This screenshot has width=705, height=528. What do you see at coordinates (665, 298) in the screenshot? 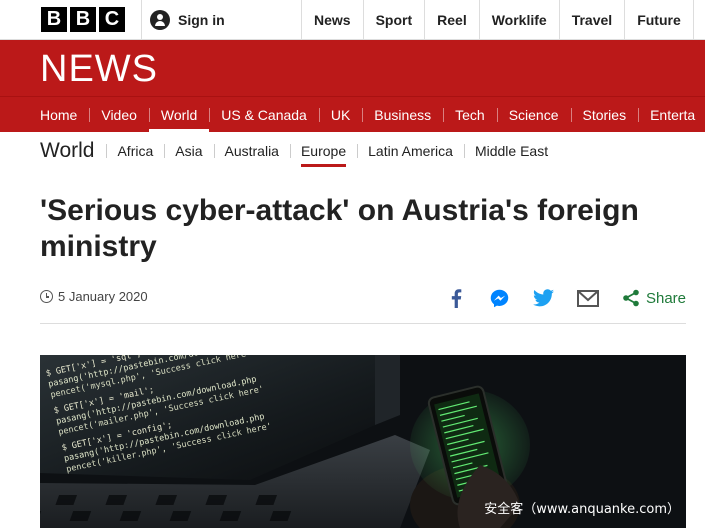
I see `share-label: Share` at bounding box center [665, 298].